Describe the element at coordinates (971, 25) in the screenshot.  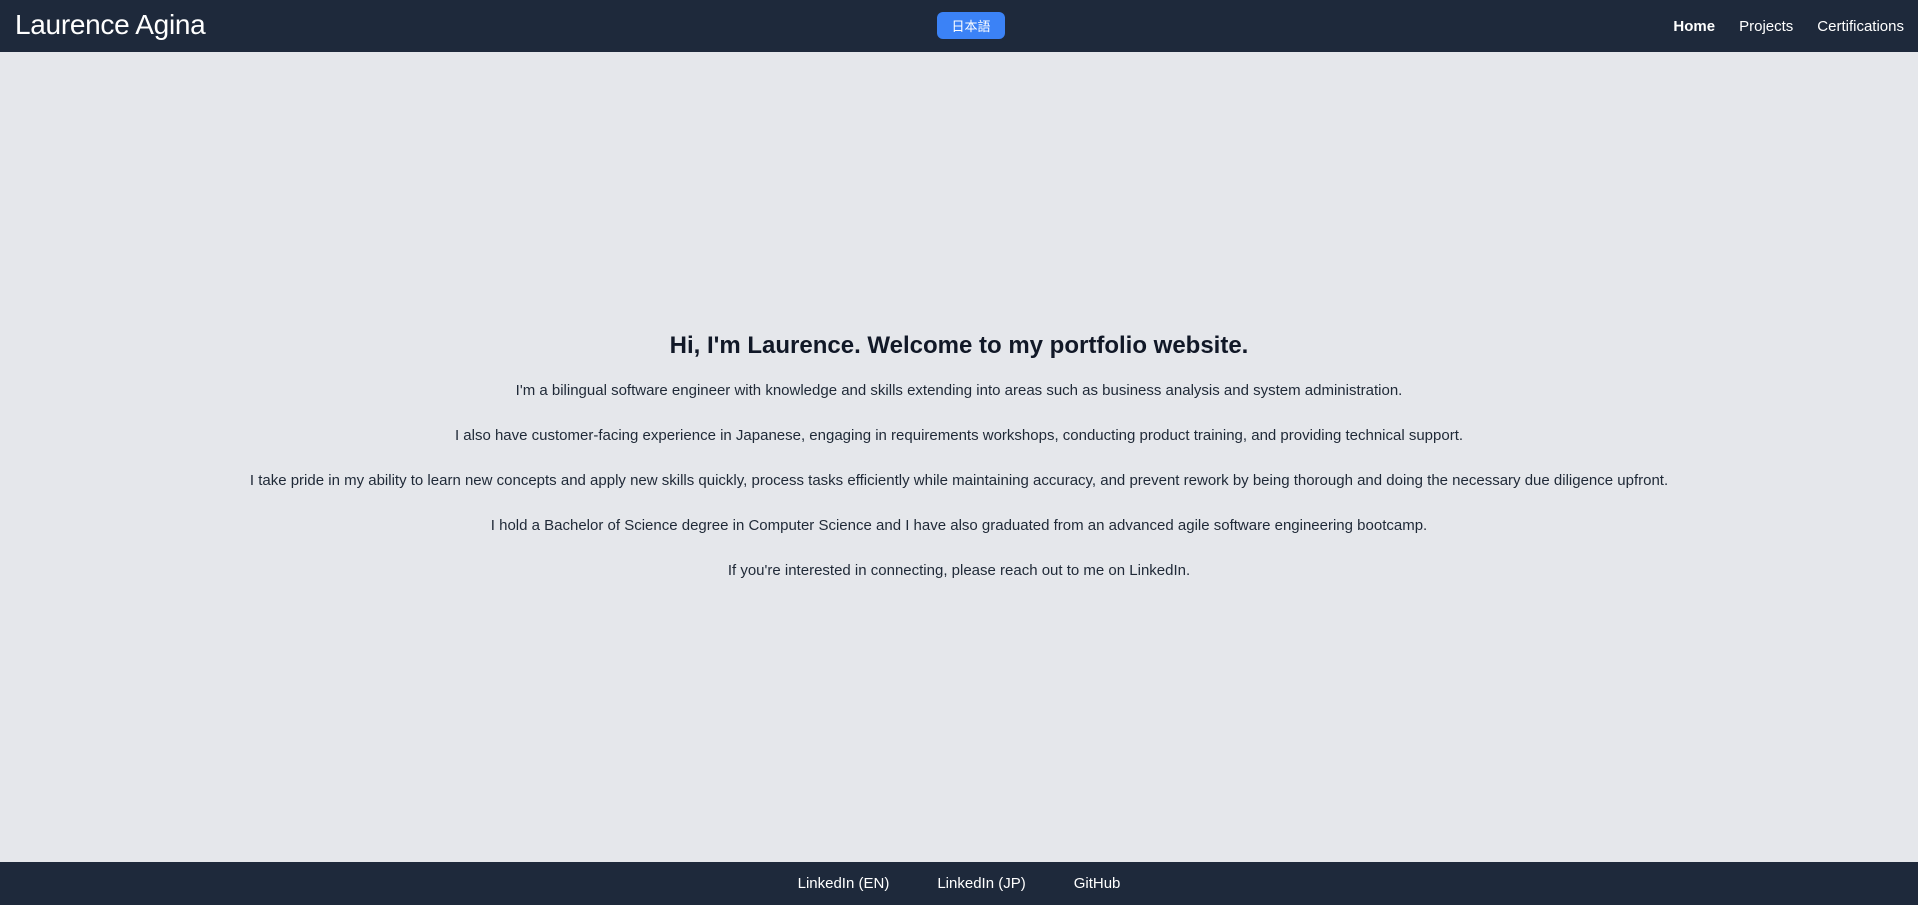
I see `language-toggle-button: 日本語` at that location.